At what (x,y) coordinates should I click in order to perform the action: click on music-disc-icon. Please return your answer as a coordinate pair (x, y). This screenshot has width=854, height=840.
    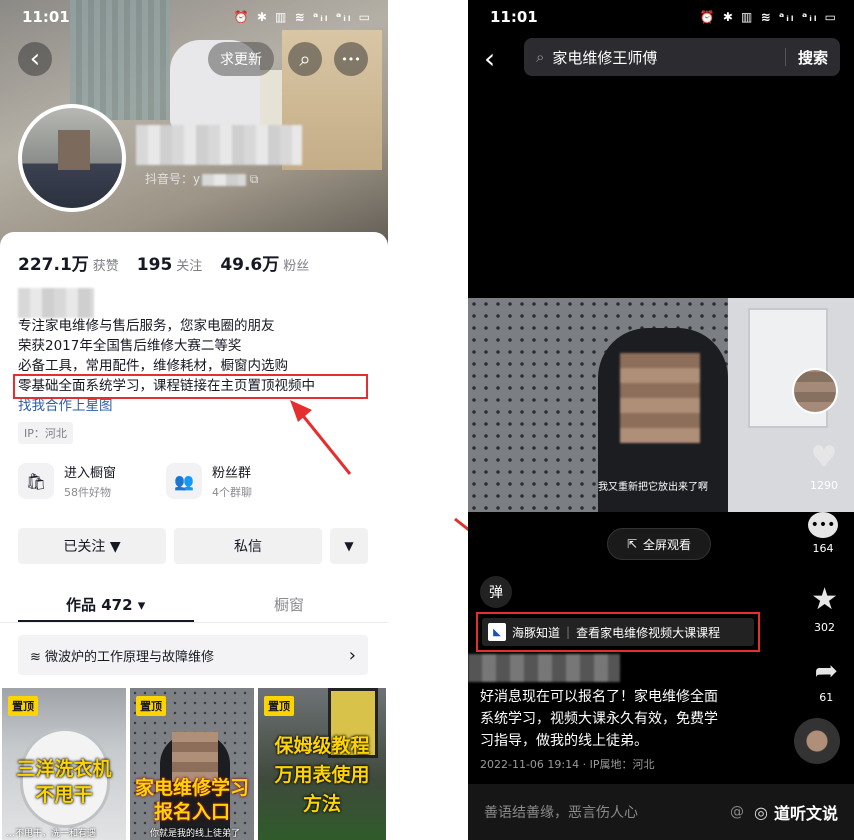
    Looking at the image, I should click on (817, 741).